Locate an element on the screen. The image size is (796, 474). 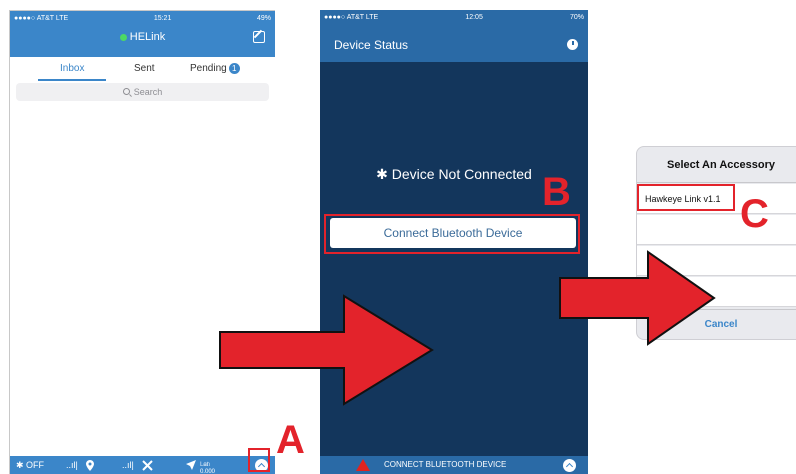
pending-count-badge: 1 is located at coordinates (234, 68).